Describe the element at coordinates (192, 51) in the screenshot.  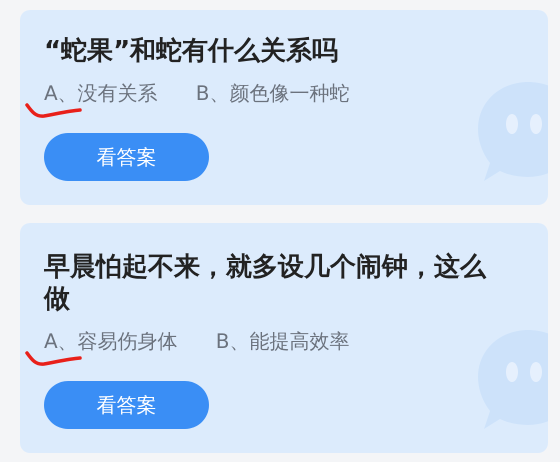
I see `question-title: “蛇果”和蛇有什么关系吗` at that location.